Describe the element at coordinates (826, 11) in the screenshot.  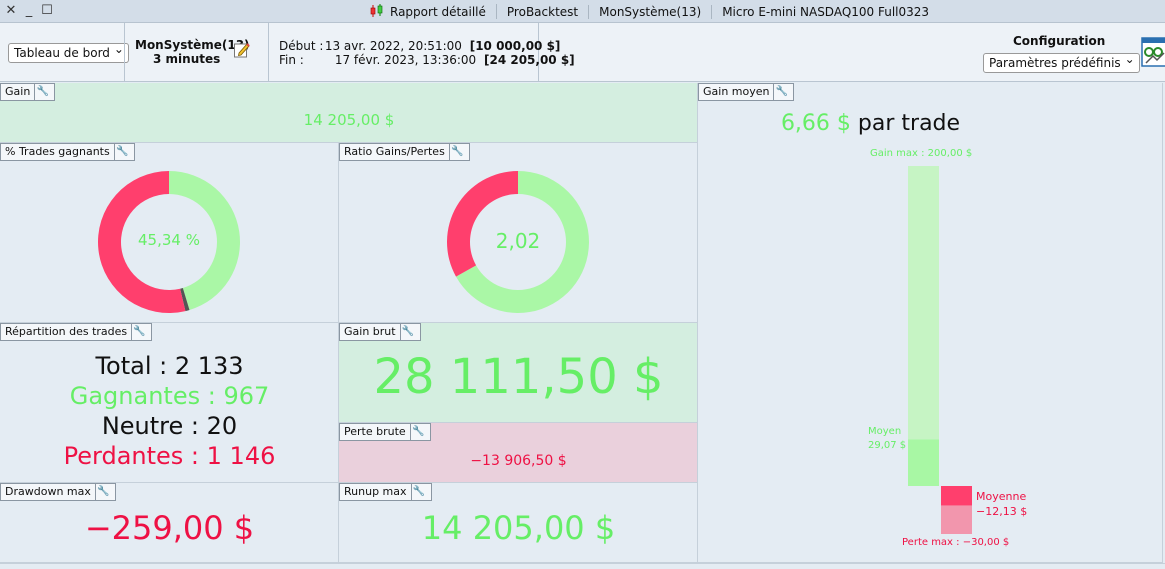
I see `title-item-instrument: Micro E-mini NASDAQ100 Full0323` at that location.